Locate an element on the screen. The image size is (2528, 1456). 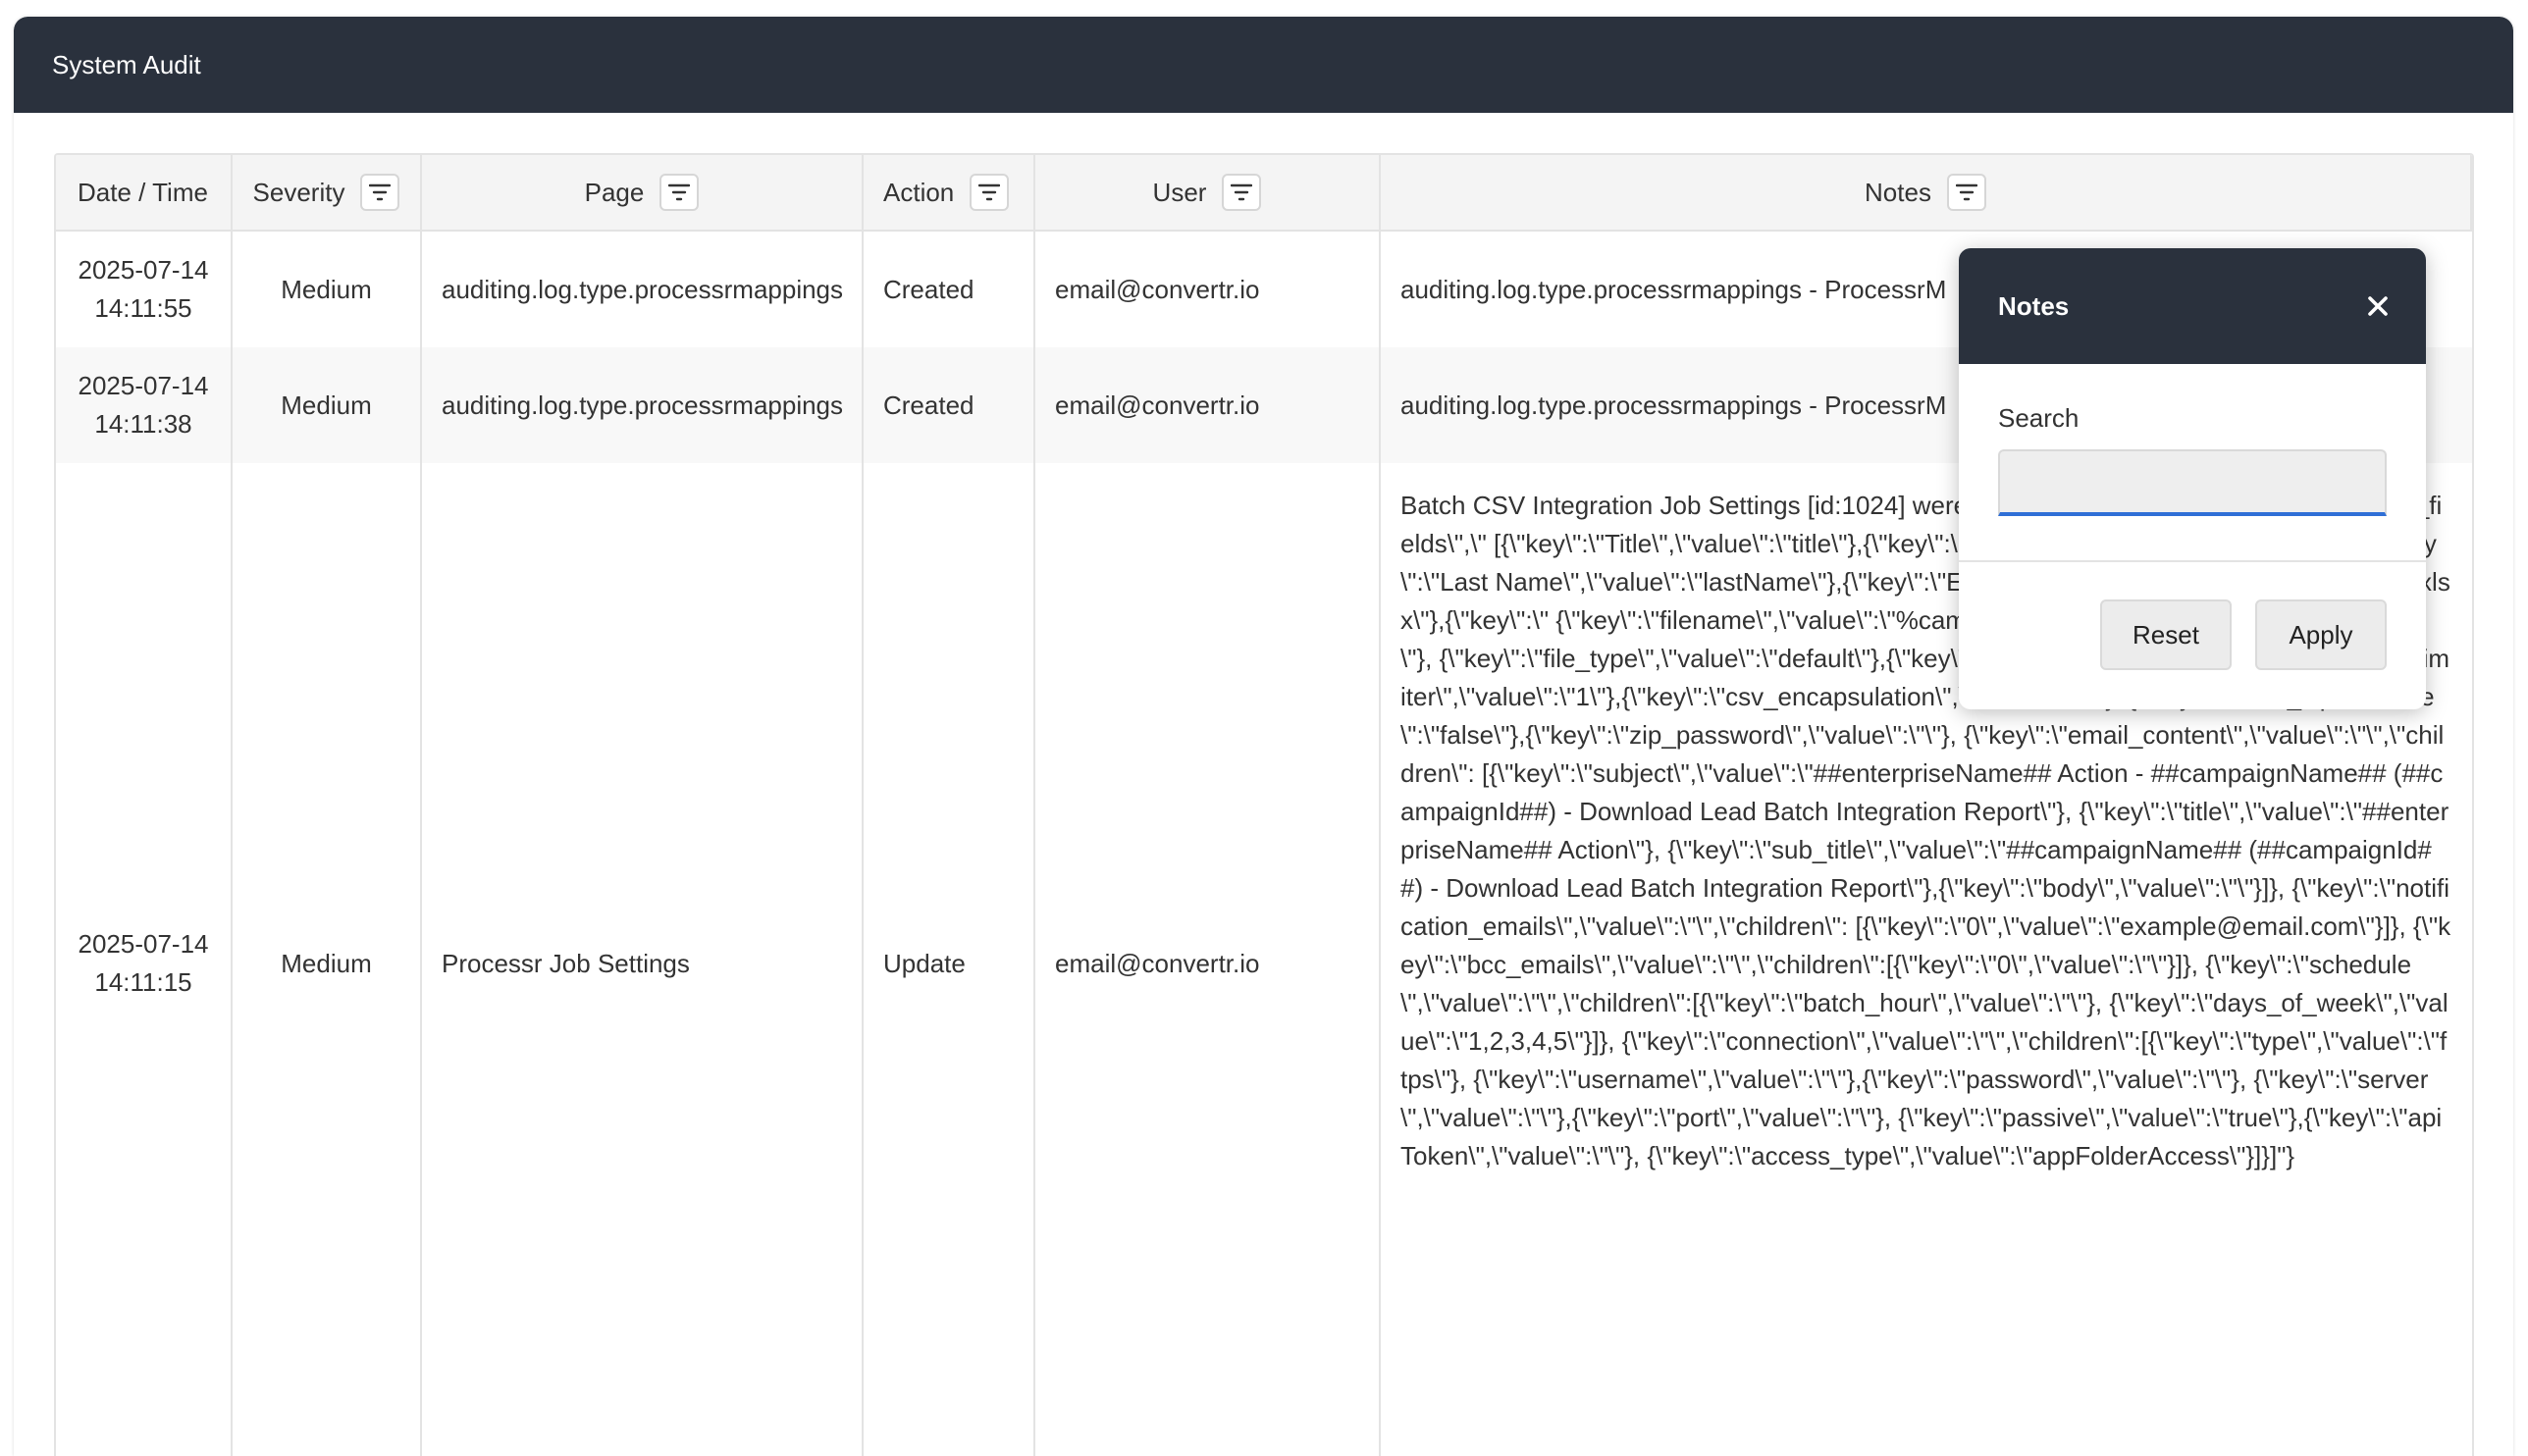
column-header-date-label: Date / Time is located at coordinates (143, 192).